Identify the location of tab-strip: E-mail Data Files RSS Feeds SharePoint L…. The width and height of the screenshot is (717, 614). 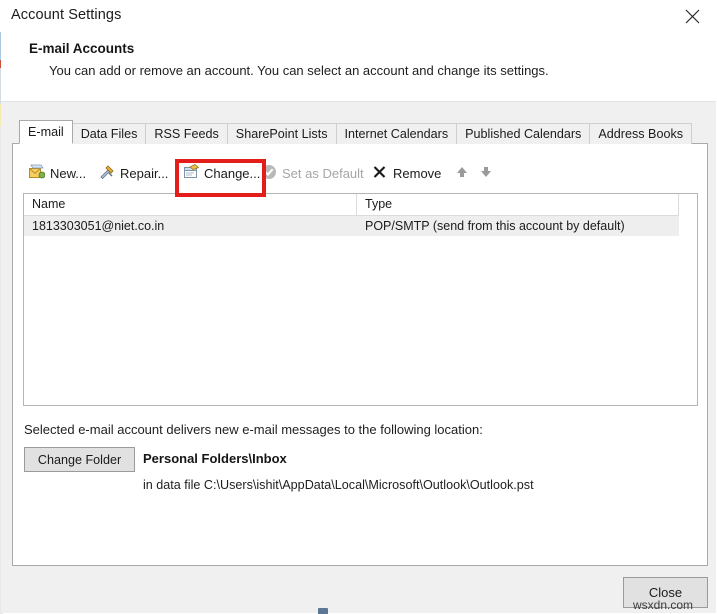
(356, 132).